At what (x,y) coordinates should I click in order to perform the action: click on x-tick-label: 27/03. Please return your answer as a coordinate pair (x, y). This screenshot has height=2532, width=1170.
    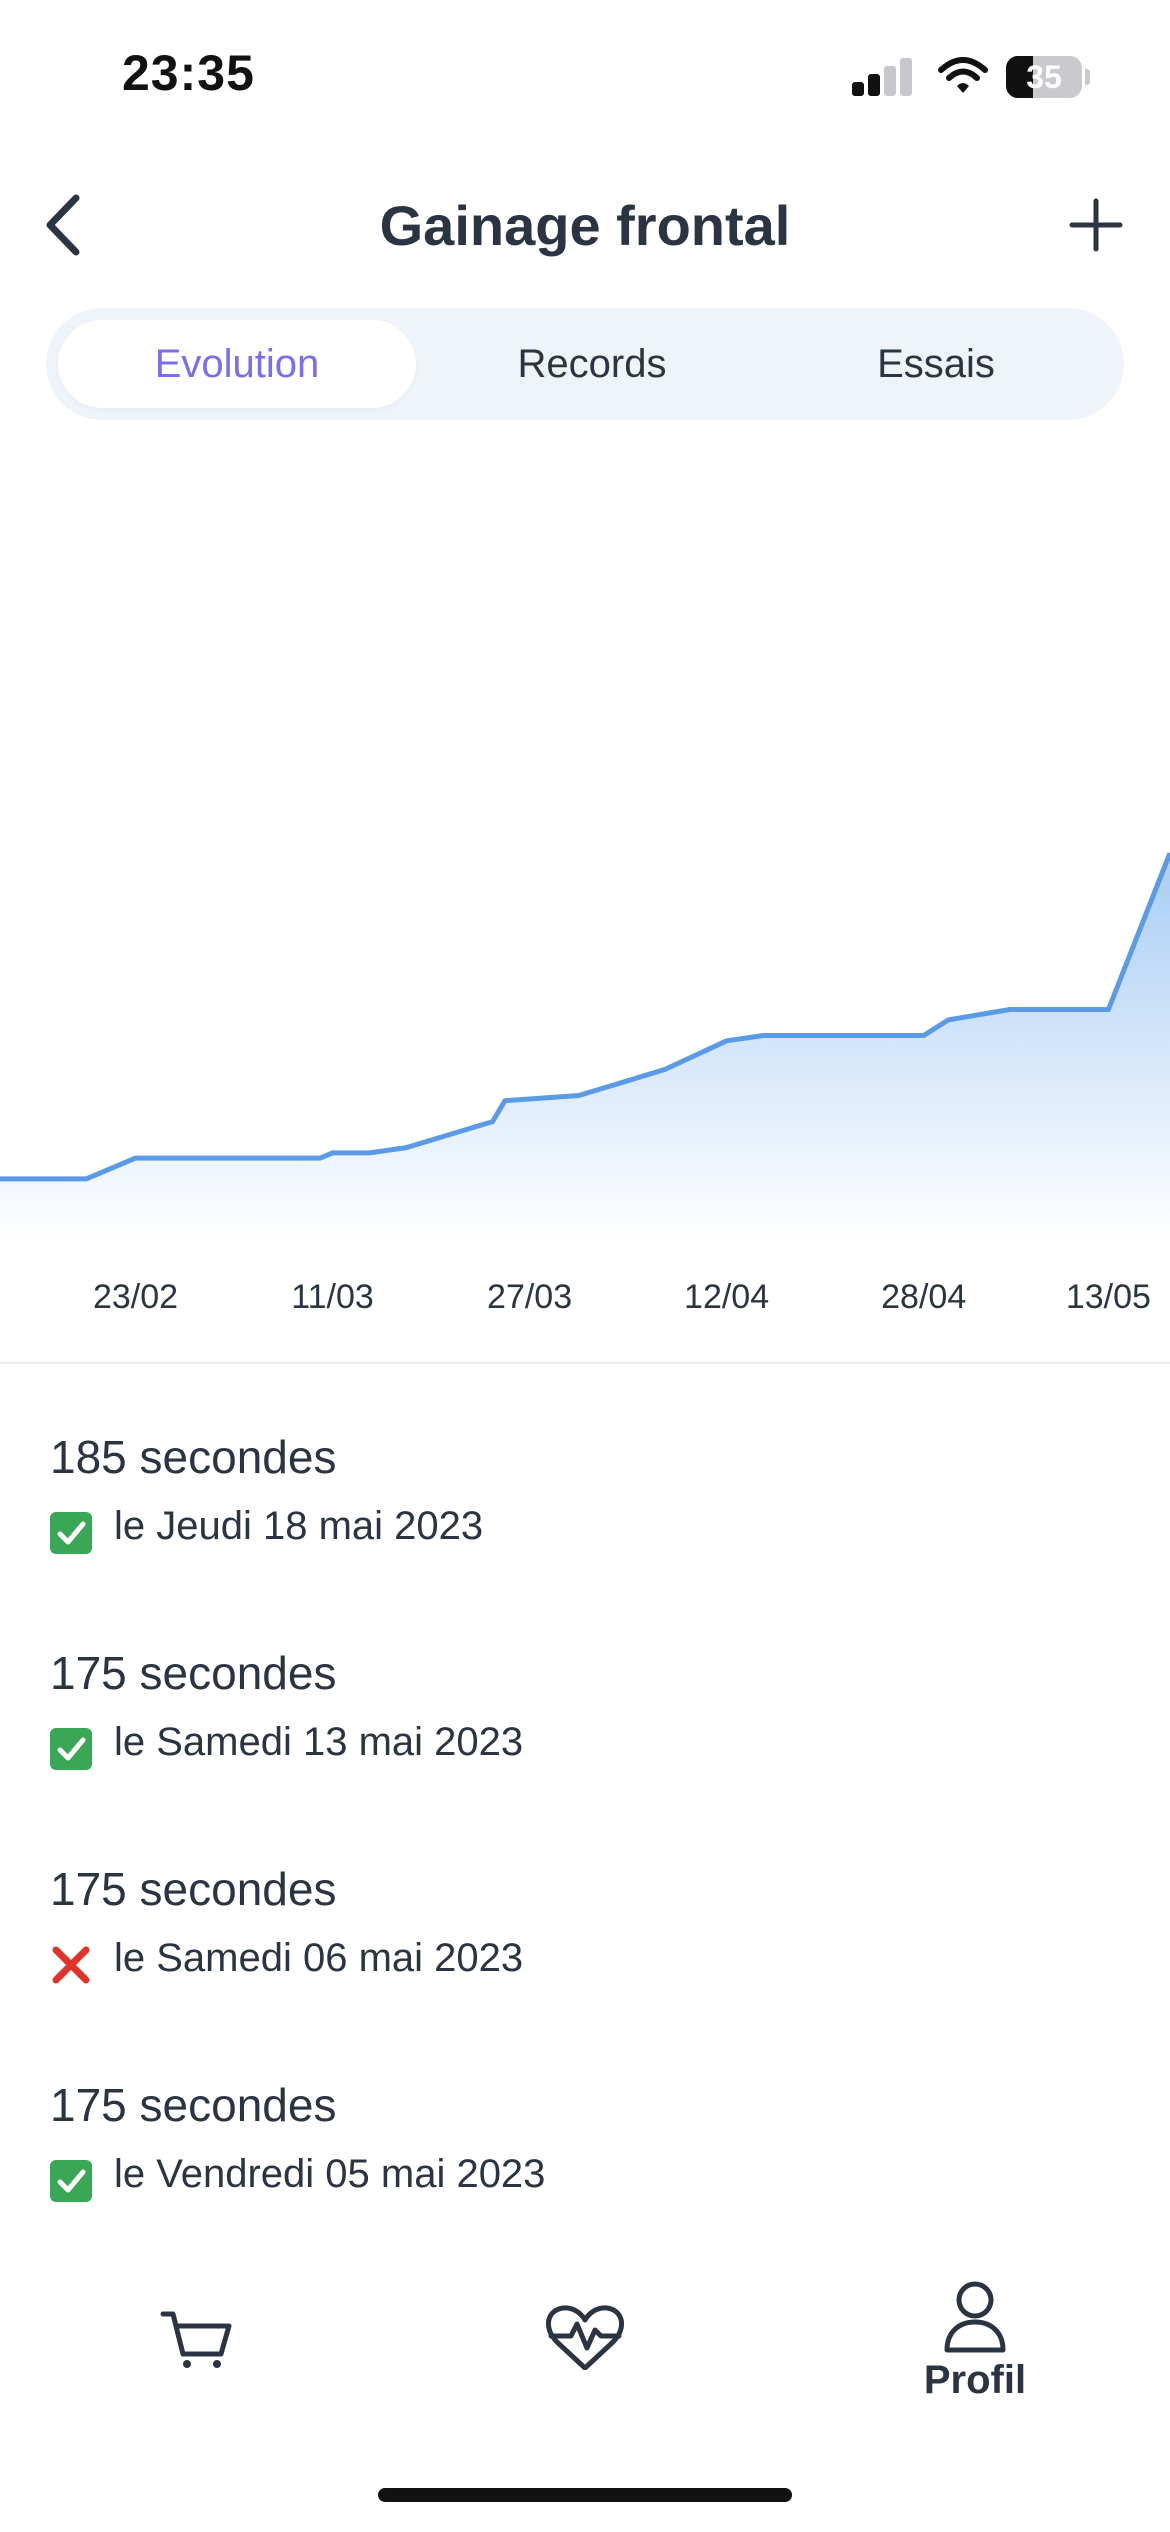
    Looking at the image, I should click on (529, 1297).